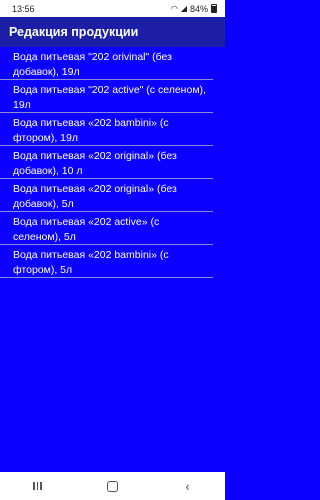 This screenshot has width=320, height=500. I want to click on app-bar: Редакция продукции, so click(112, 32).